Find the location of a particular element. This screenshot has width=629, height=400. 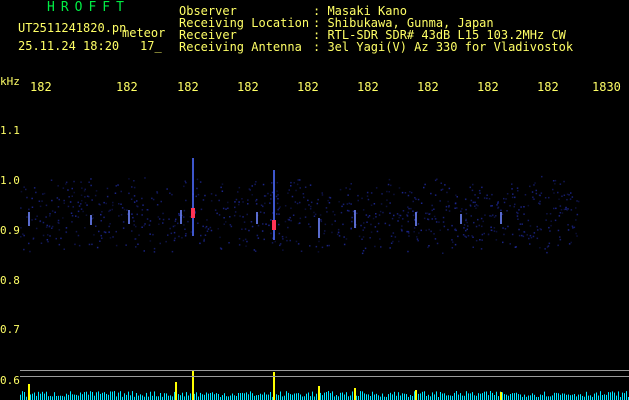

meteor-echo is located at coordinates (29, 219).